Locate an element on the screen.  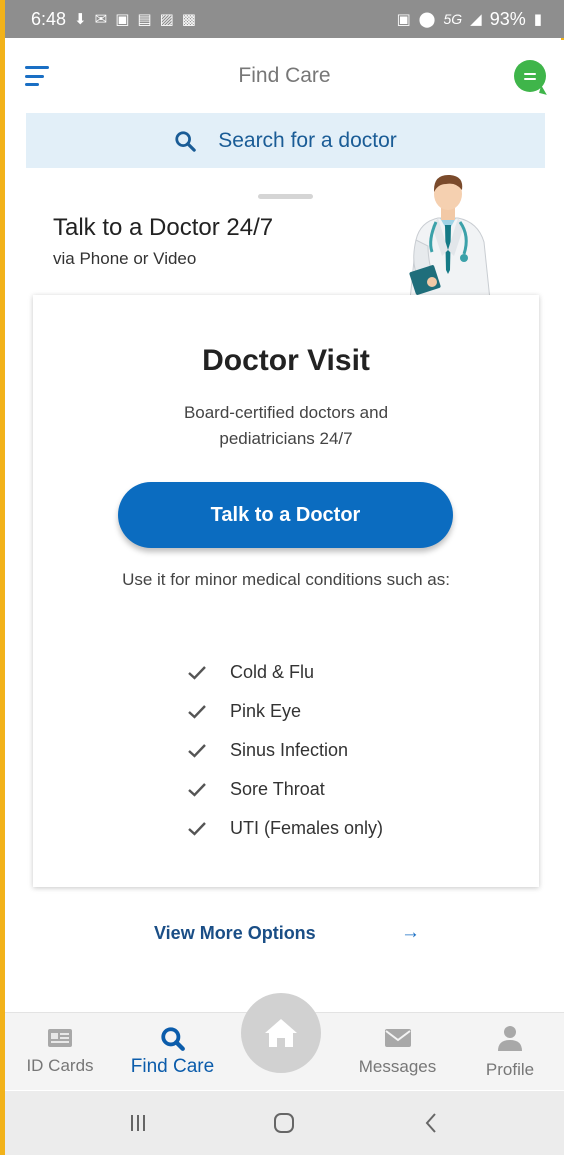
drag-handle is located at coordinates (285, 196).